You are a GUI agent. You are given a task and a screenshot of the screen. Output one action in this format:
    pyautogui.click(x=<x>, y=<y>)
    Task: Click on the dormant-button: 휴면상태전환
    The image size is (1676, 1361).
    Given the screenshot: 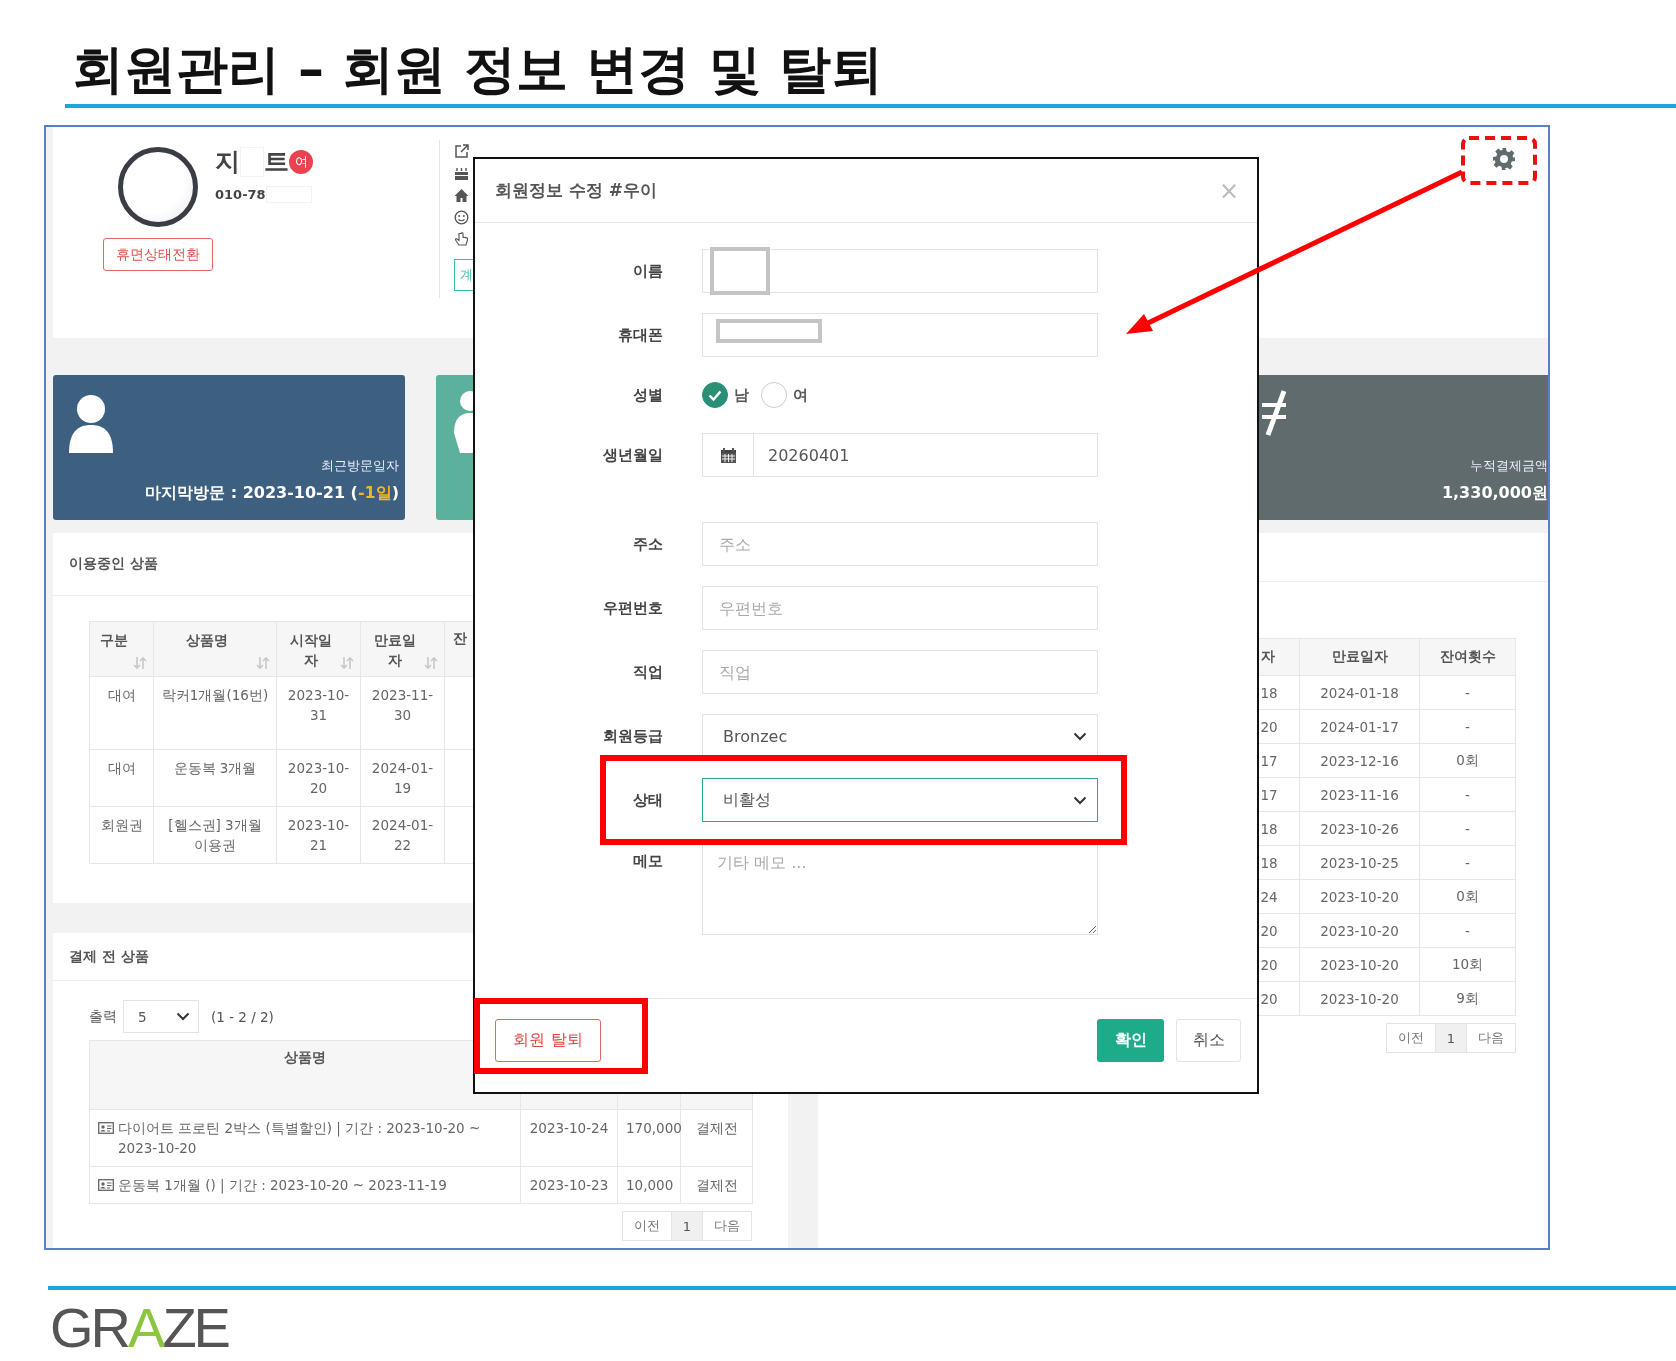 What is the action you would take?
    pyautogui.click(x=158, y=254)
    